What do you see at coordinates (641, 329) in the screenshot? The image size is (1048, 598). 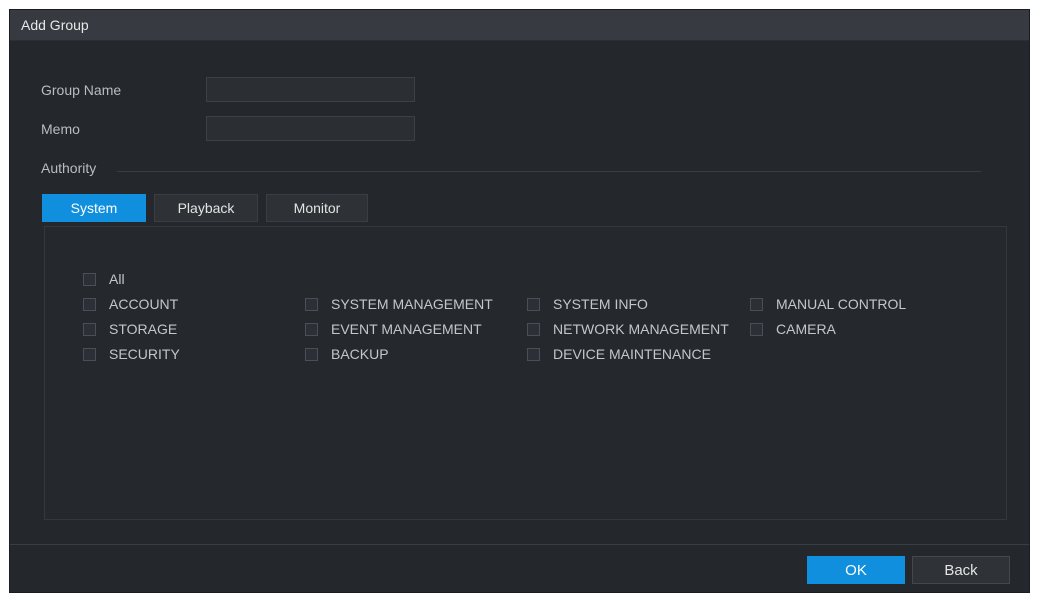 I see `permission-label: NETWORK MANAGEMENT` at bounding box center [641, 329].